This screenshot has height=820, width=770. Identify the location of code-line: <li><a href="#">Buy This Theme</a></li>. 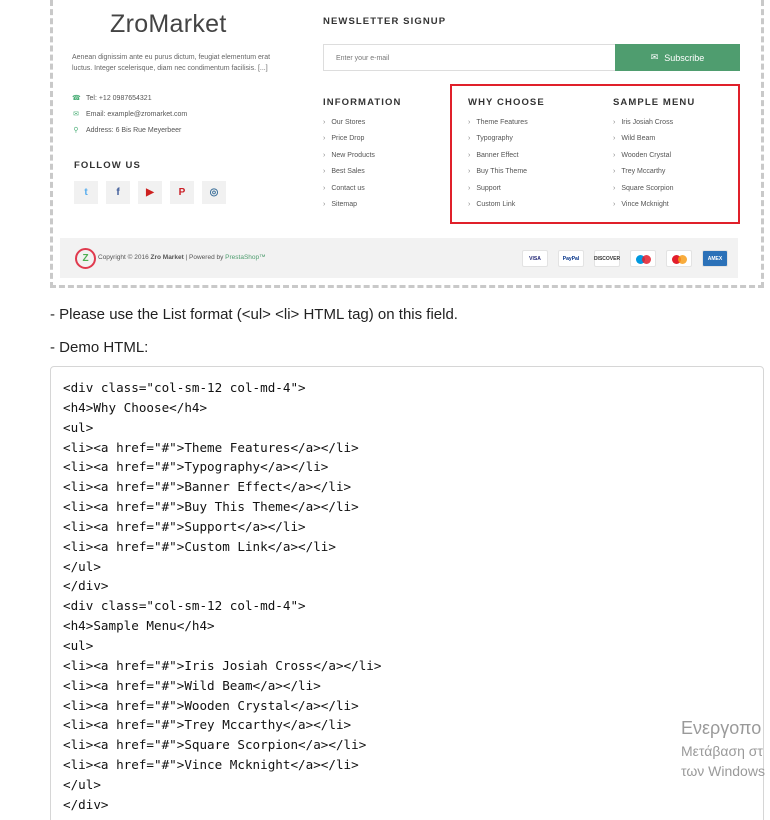
(211, 507).